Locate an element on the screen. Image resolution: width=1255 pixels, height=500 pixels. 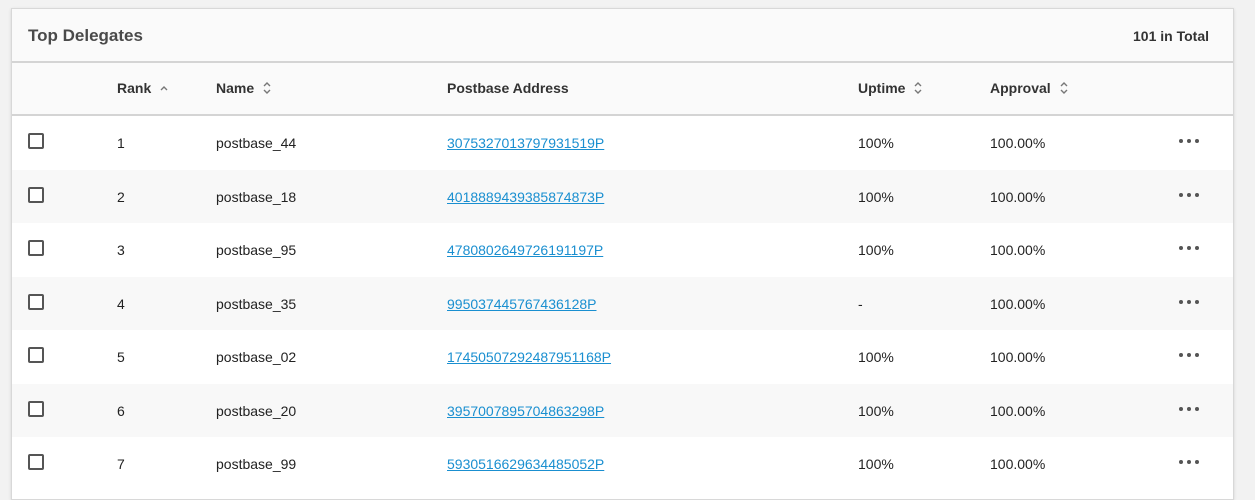
name-cell: postbase_02 is located at coordinates (256, 357).